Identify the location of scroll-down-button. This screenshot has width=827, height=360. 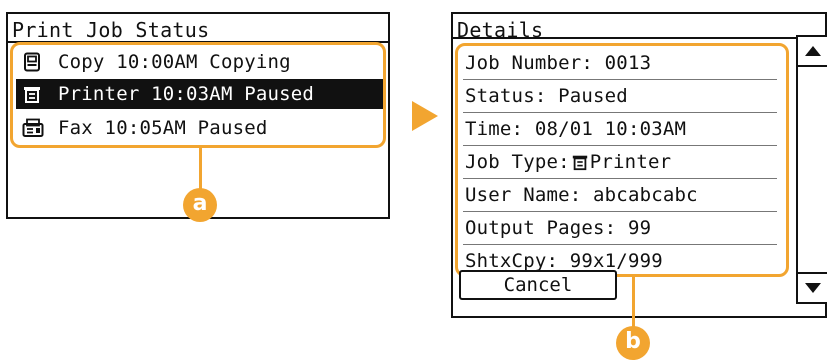
(811, 288).